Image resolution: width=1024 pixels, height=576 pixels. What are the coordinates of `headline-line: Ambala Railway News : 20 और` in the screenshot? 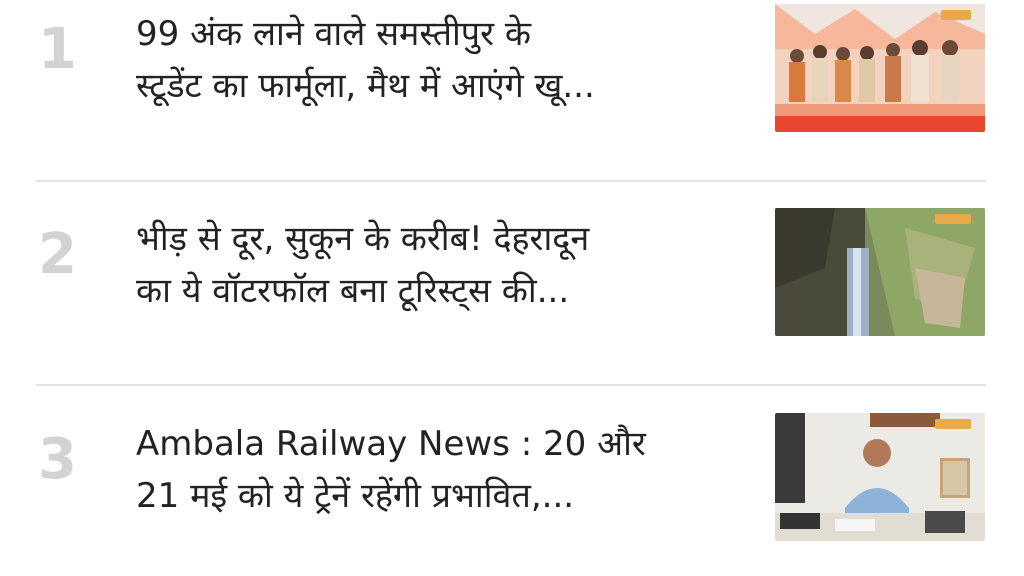 It's located at (391, 444).